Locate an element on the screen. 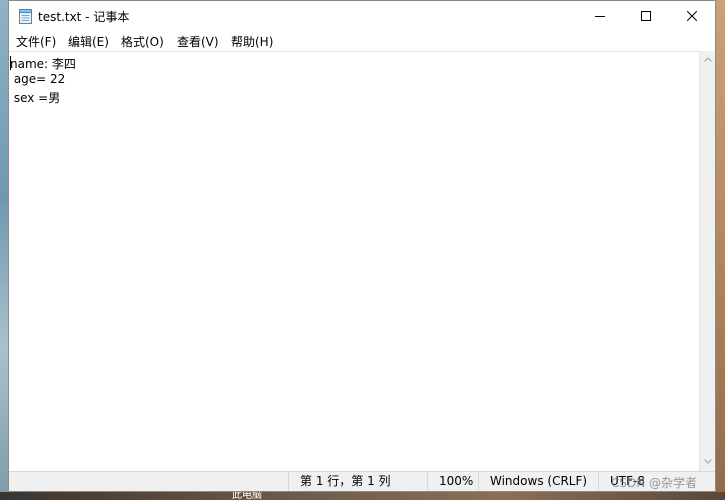 This screenshot has height=500, width=725. desktop-icon-label: 此电脑 is located at coordinates (247, 496).